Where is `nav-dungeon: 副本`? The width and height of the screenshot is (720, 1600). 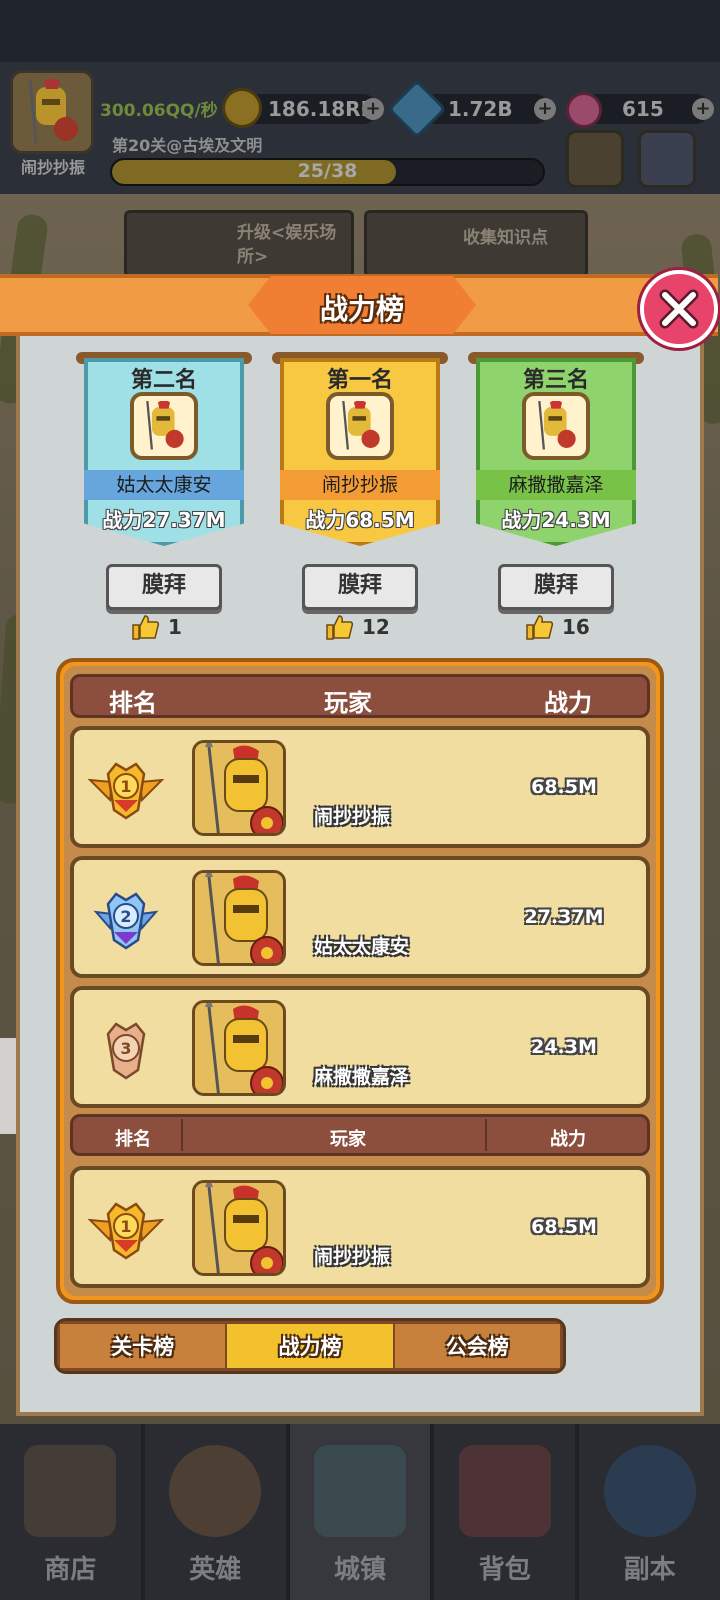 nav-dungeon: 副本 is located at coordinates (649, 1512).